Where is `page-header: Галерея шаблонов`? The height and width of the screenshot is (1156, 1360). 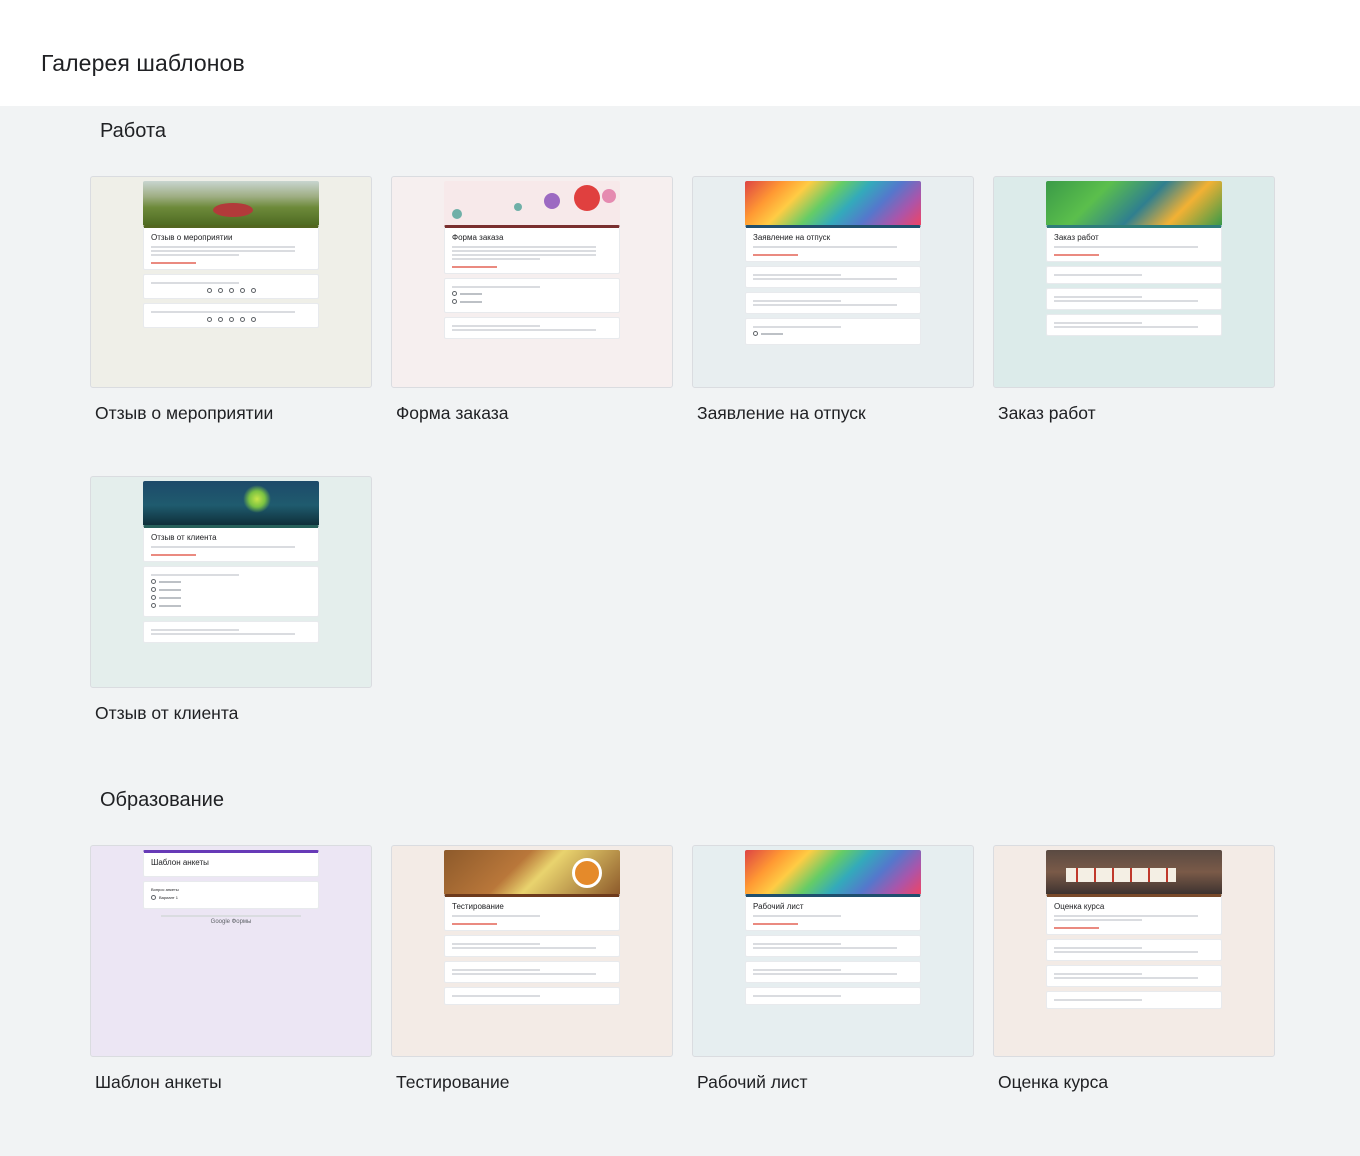 page-header: Галерея шаблонов is located at coordinates (680, 53).